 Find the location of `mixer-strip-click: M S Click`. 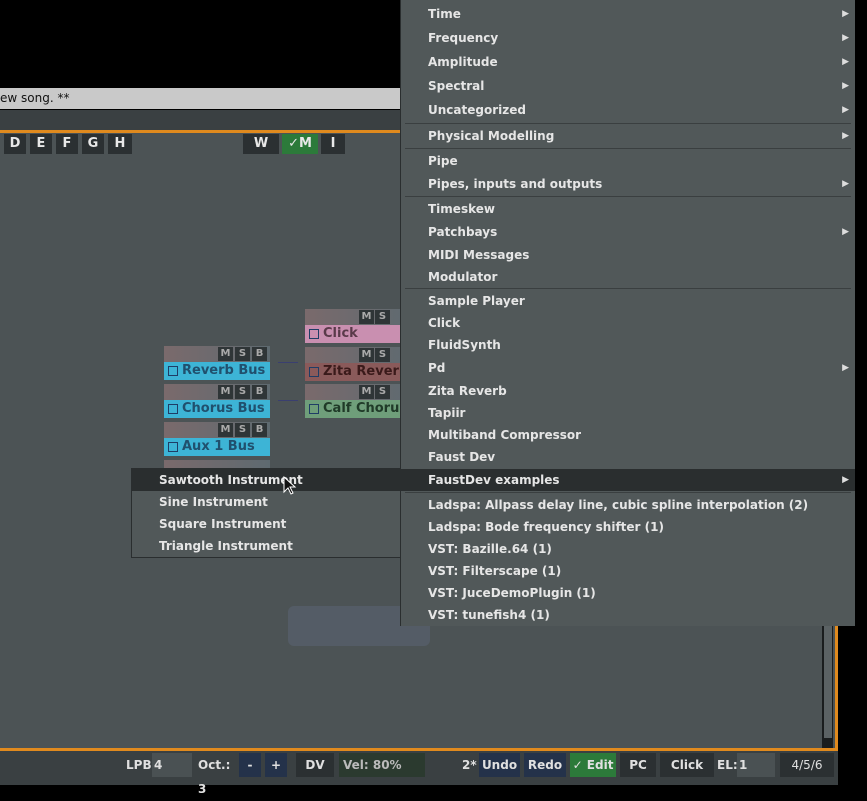

mixer-strip-click: M S Click is located at coordinates (358, 326).